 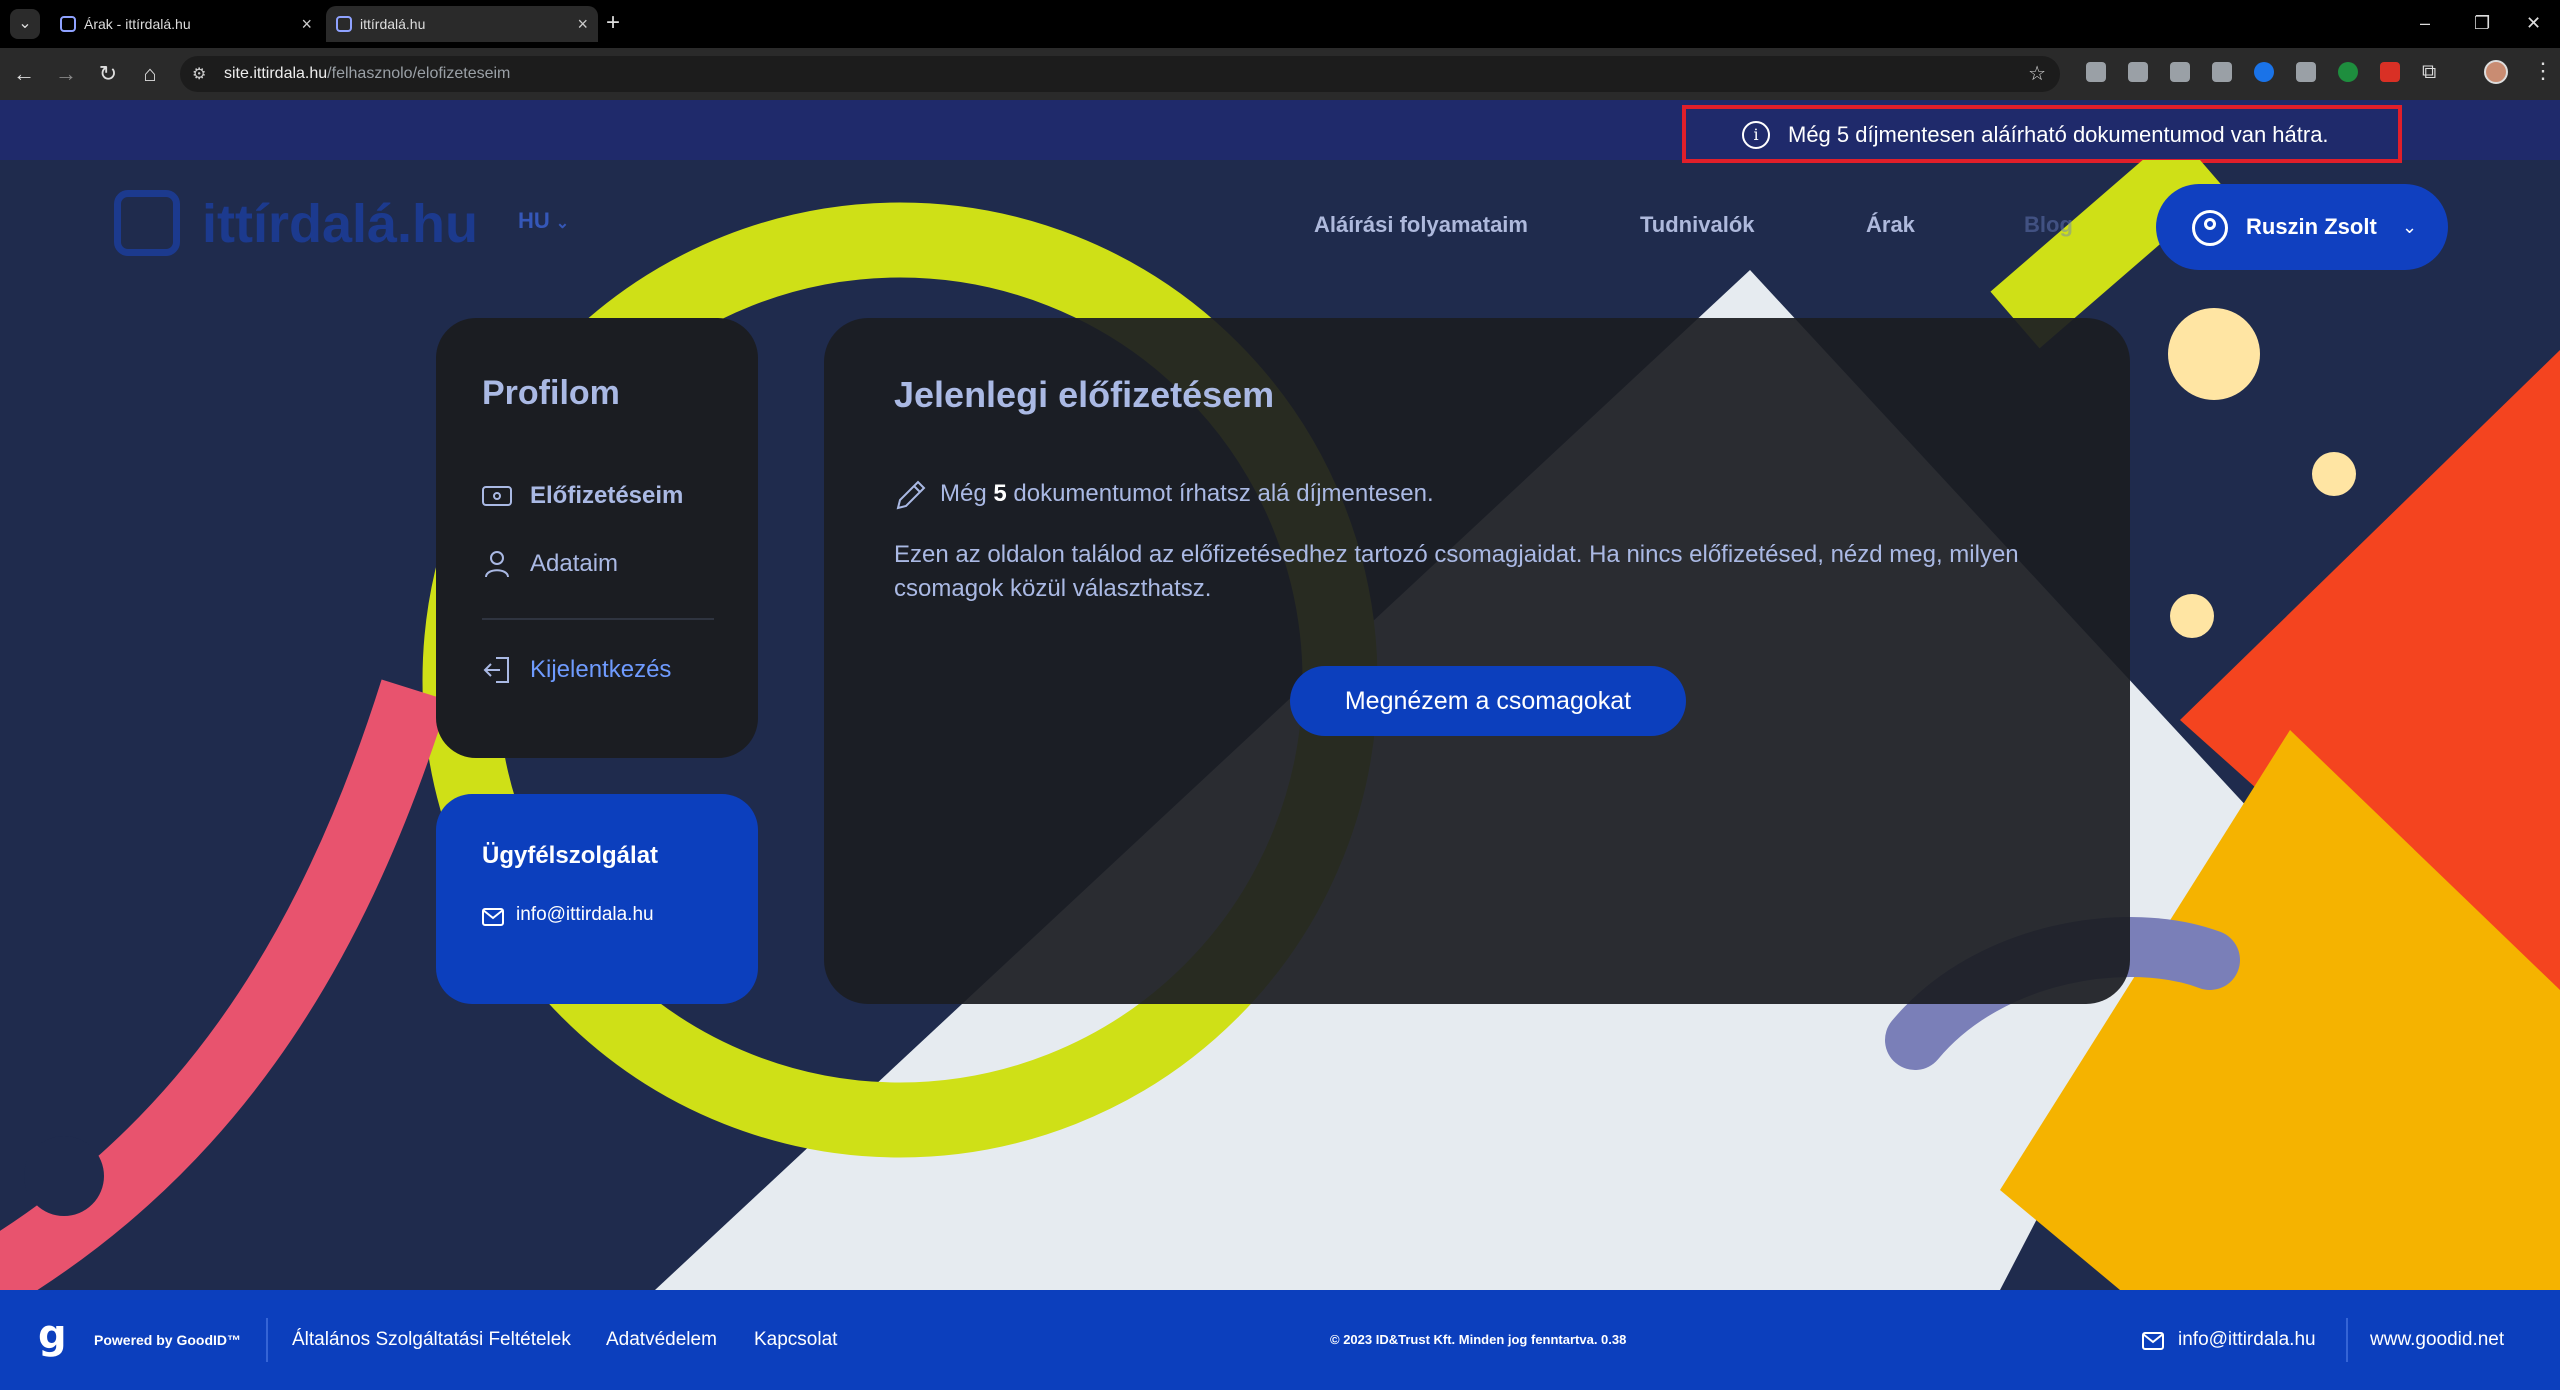 I want to click on user-avatar-icon, so click(x=2210, y=228).